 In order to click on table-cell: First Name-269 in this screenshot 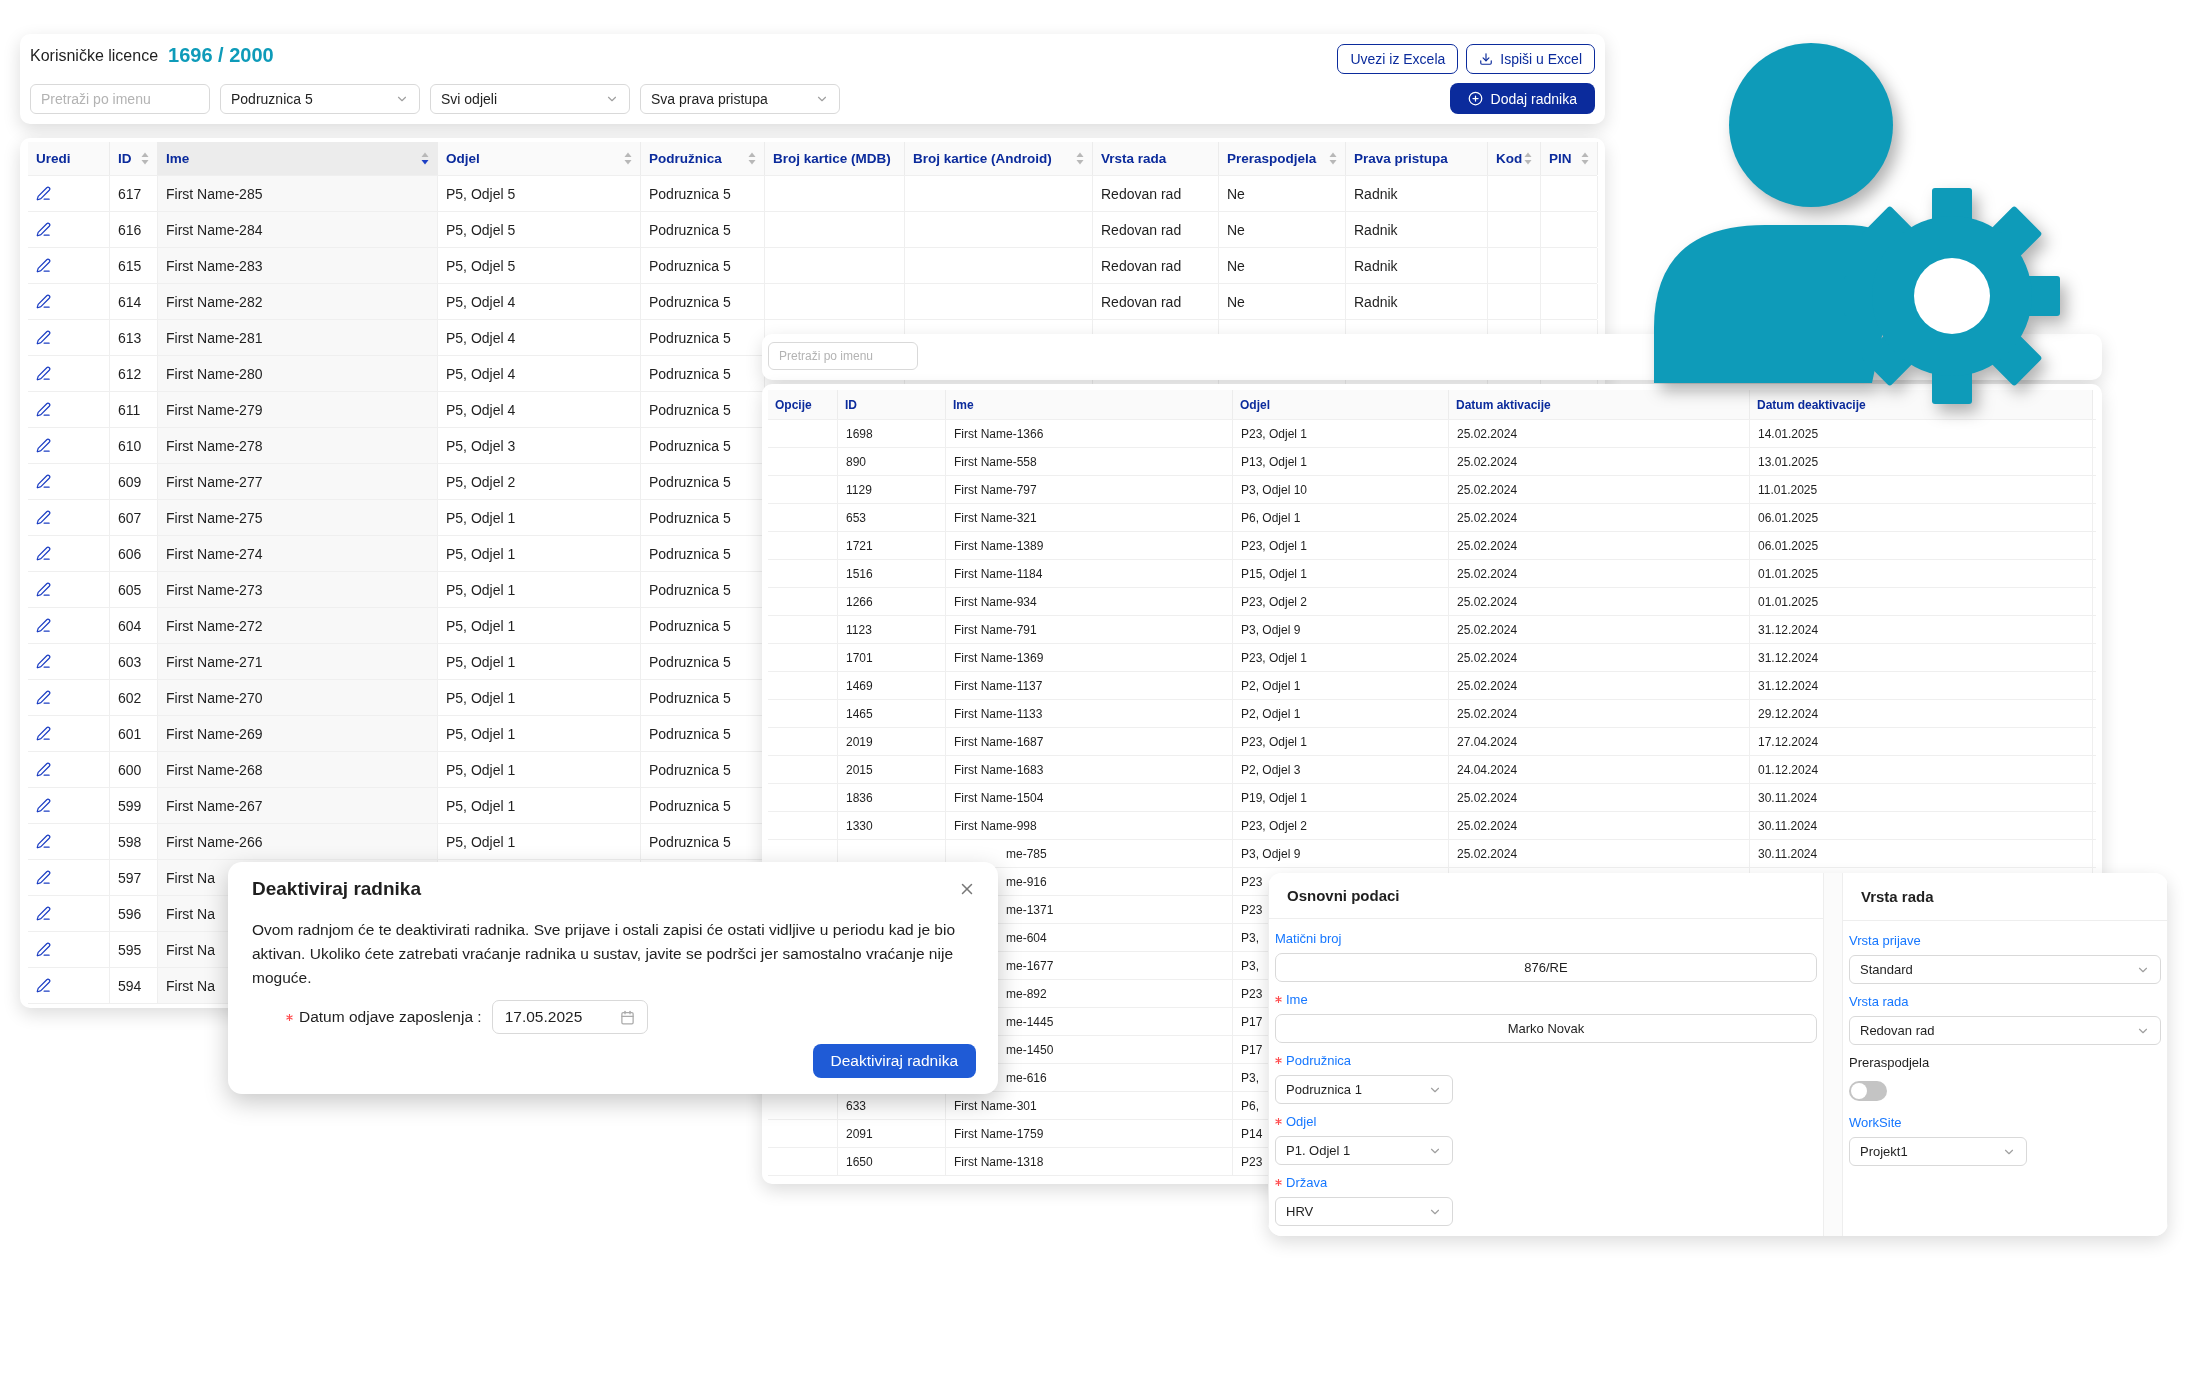, I will do `click(214, 733)`.